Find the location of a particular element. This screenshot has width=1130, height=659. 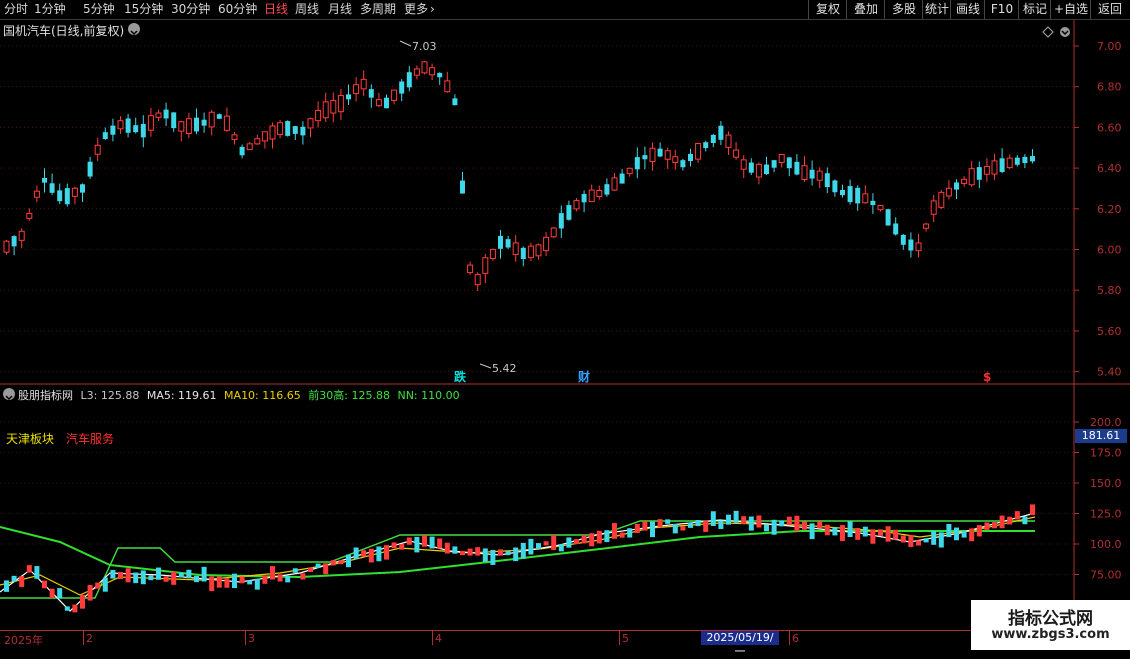

period-tab-multi: 多周期 is located at coordinates (378, 9).